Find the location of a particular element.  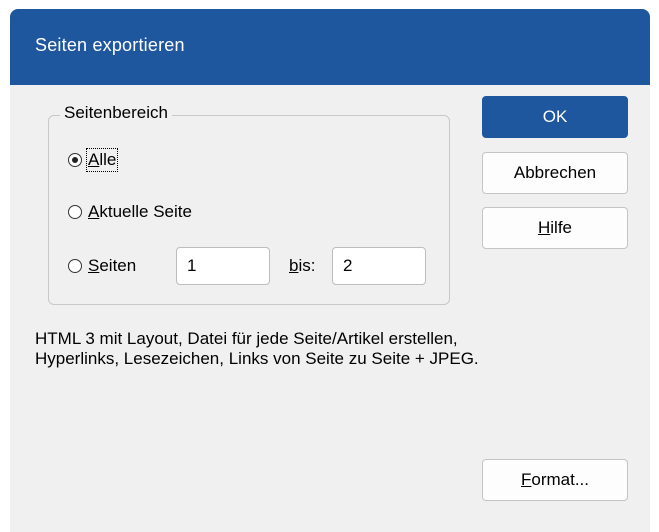

page-to-label: bis: is located at coordinates (302, 265).